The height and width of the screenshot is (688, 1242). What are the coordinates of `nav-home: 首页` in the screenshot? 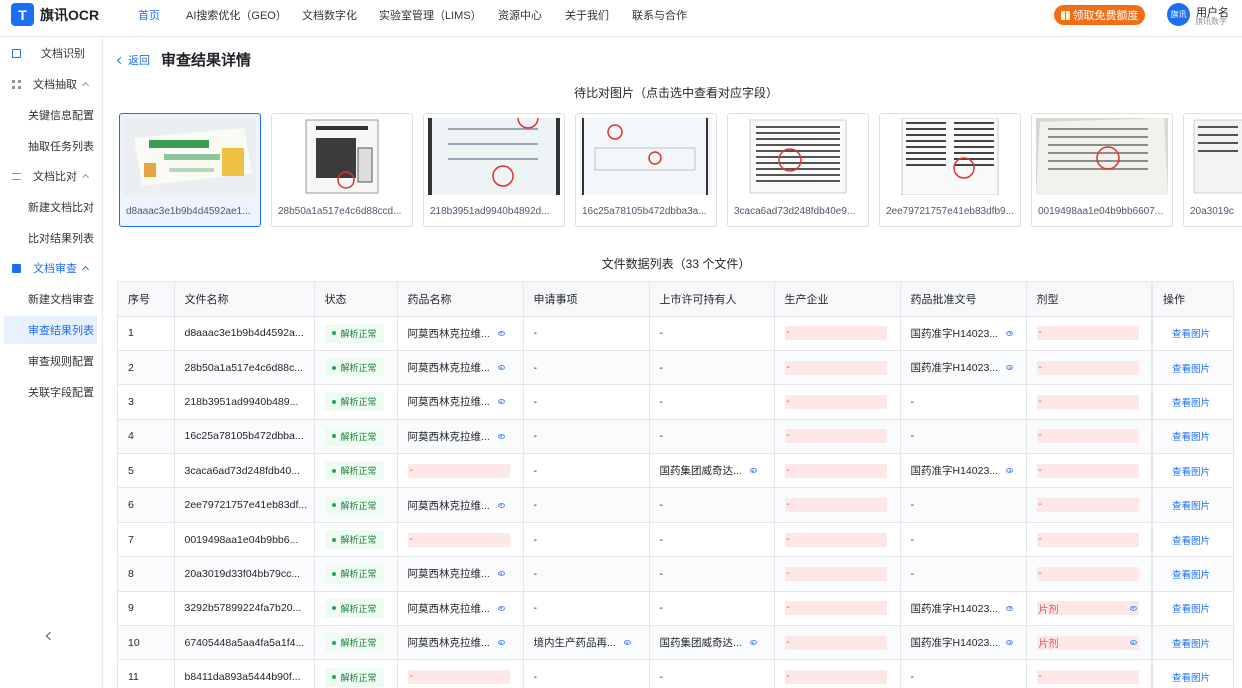 It's located at (149, 15).